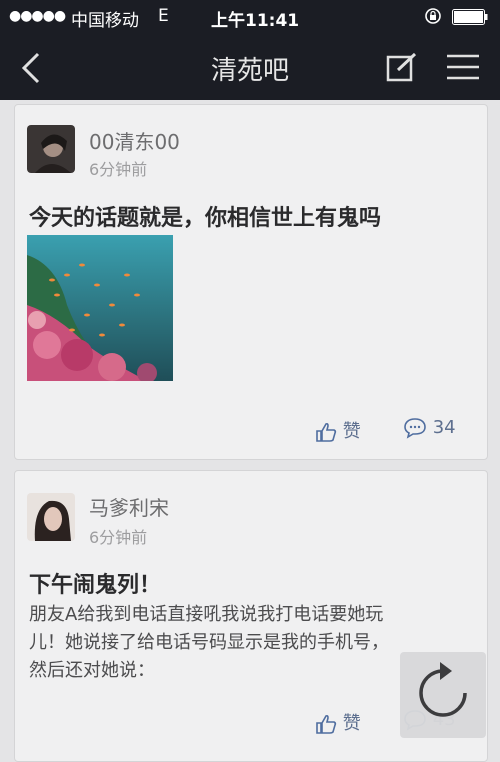 Image resolution: width=500 pixels, height=762 pixels. What do you see at coordinates (129, 506) in the screenshot?
I see `username: 马爹利宋` at bounding box center [129, 506].